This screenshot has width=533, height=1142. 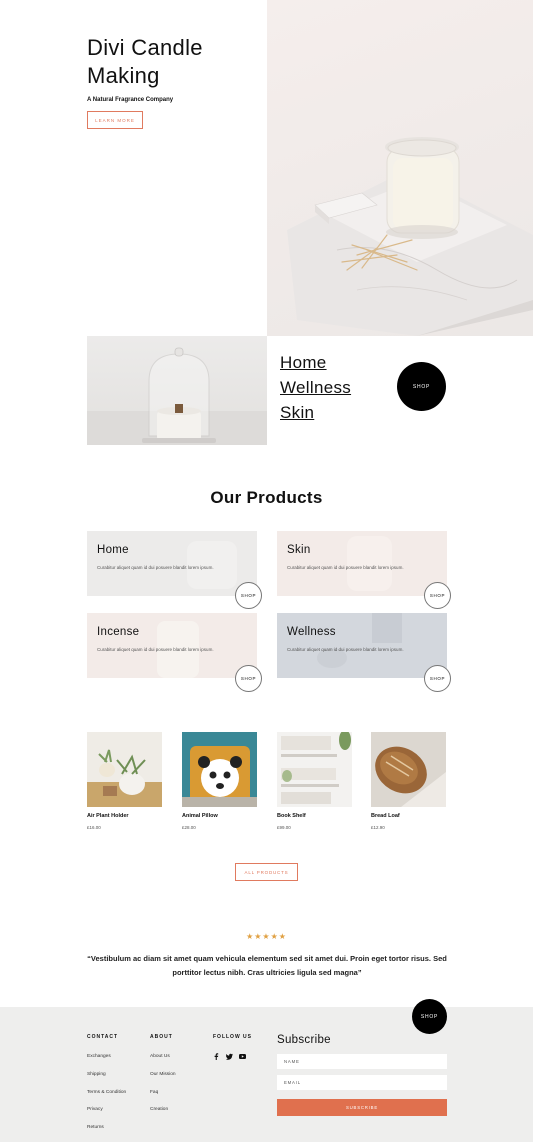 I want to click on product-price: £12.90, so click(x=378, y=827).